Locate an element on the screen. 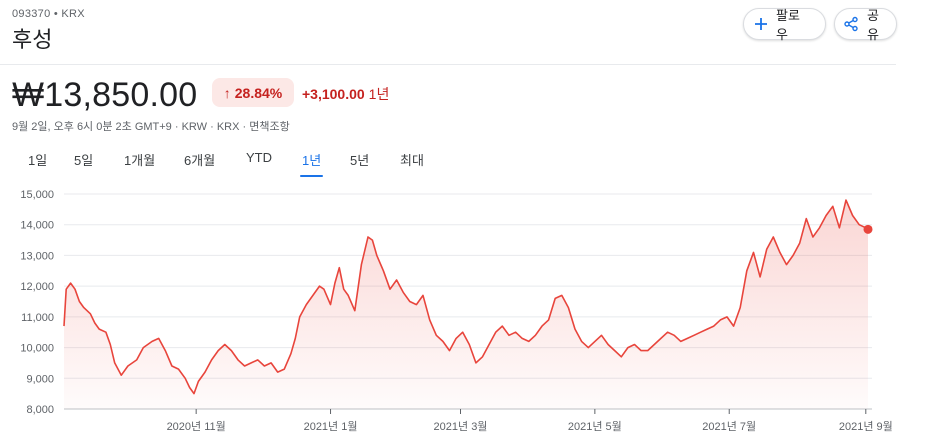 The height and width of the screenshot is (443, 929). tab-5y: 5년 is located at coordinates (359, 159).